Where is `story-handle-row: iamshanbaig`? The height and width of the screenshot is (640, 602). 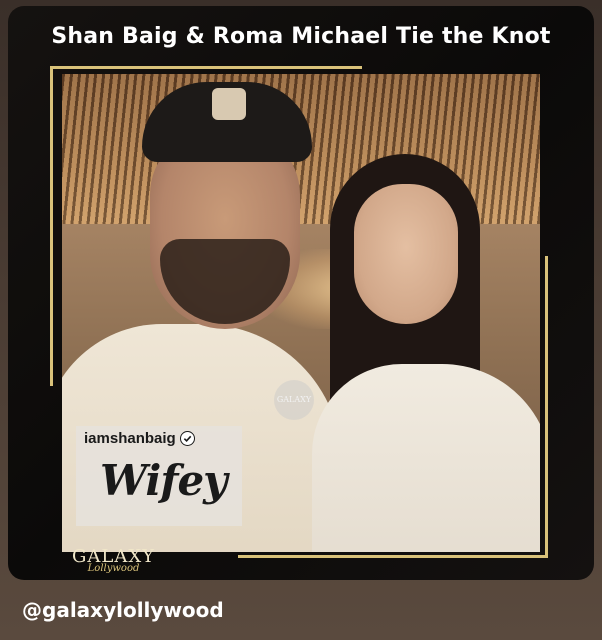 story-handle-row: iamshanbaig is located at coordinates (139, 438).